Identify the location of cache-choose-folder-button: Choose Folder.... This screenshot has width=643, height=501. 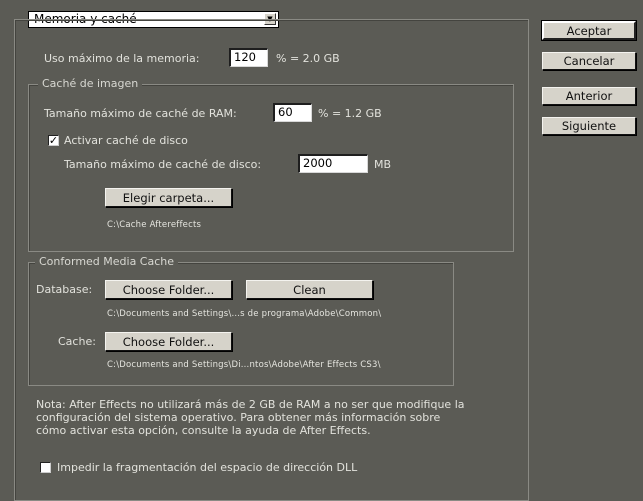
(168, 341).